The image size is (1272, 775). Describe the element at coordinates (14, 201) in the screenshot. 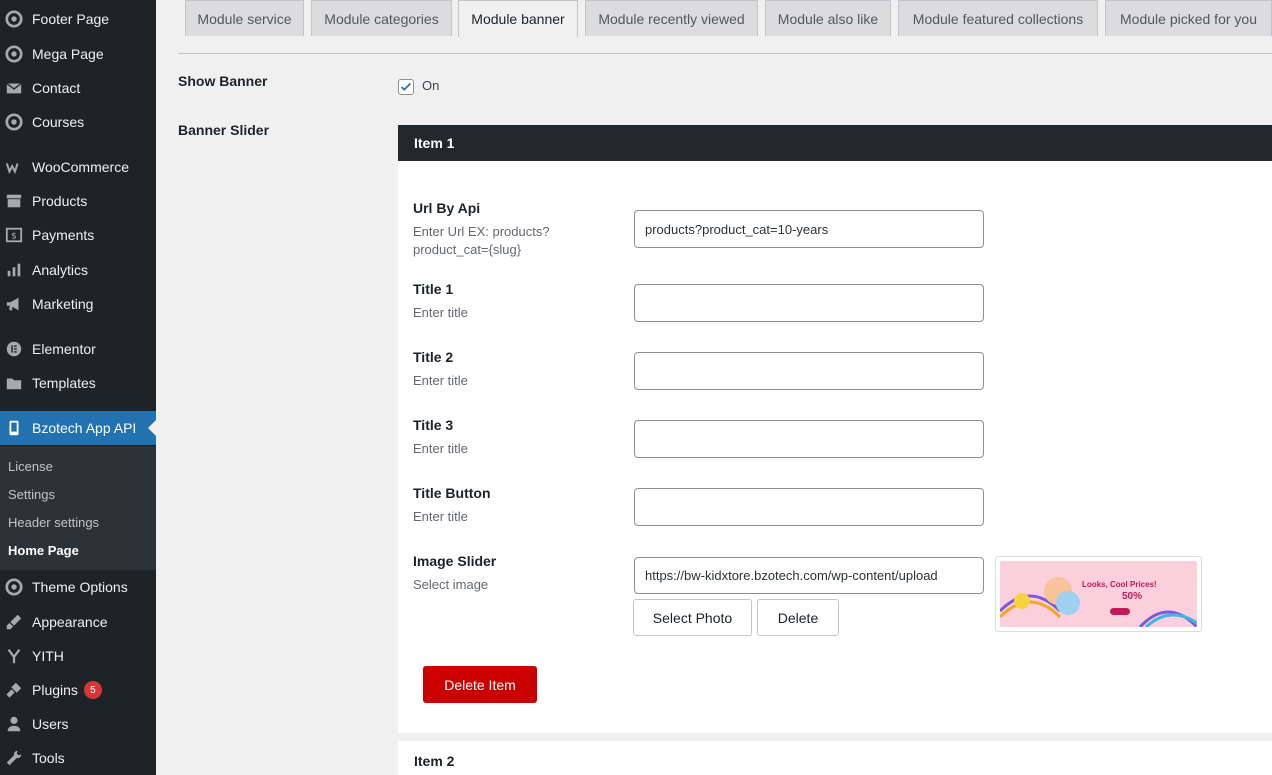

I see `archive-icon` at that location.